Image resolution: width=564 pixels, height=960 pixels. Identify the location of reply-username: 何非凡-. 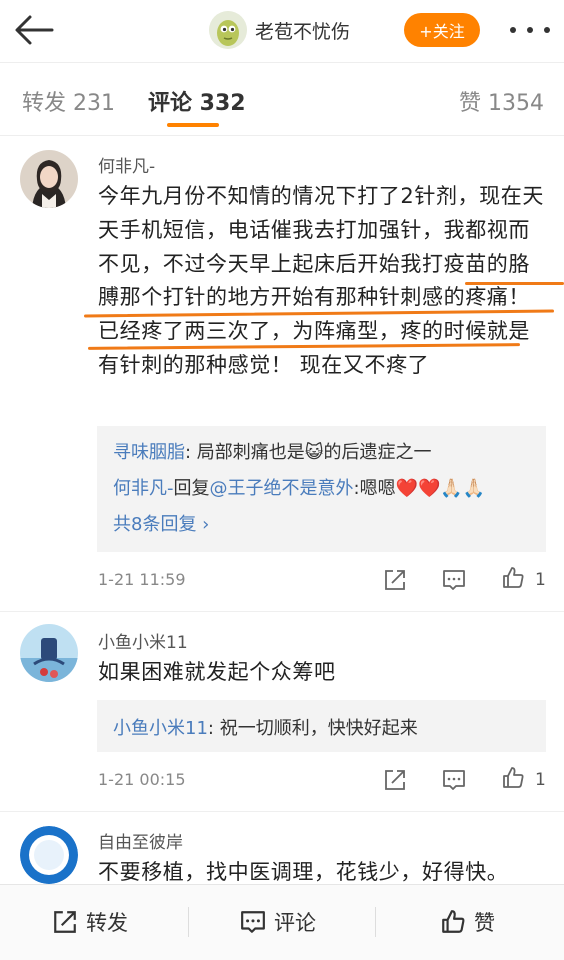
(143, 488).